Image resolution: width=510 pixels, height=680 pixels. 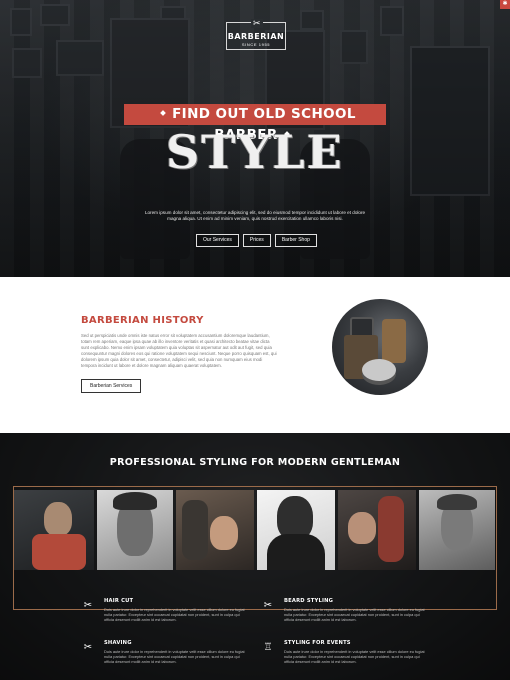 What do you see at coordinates (380, 347) in the screenshot?
I see `grooming-products-photo` at bounding box center [380, 347].